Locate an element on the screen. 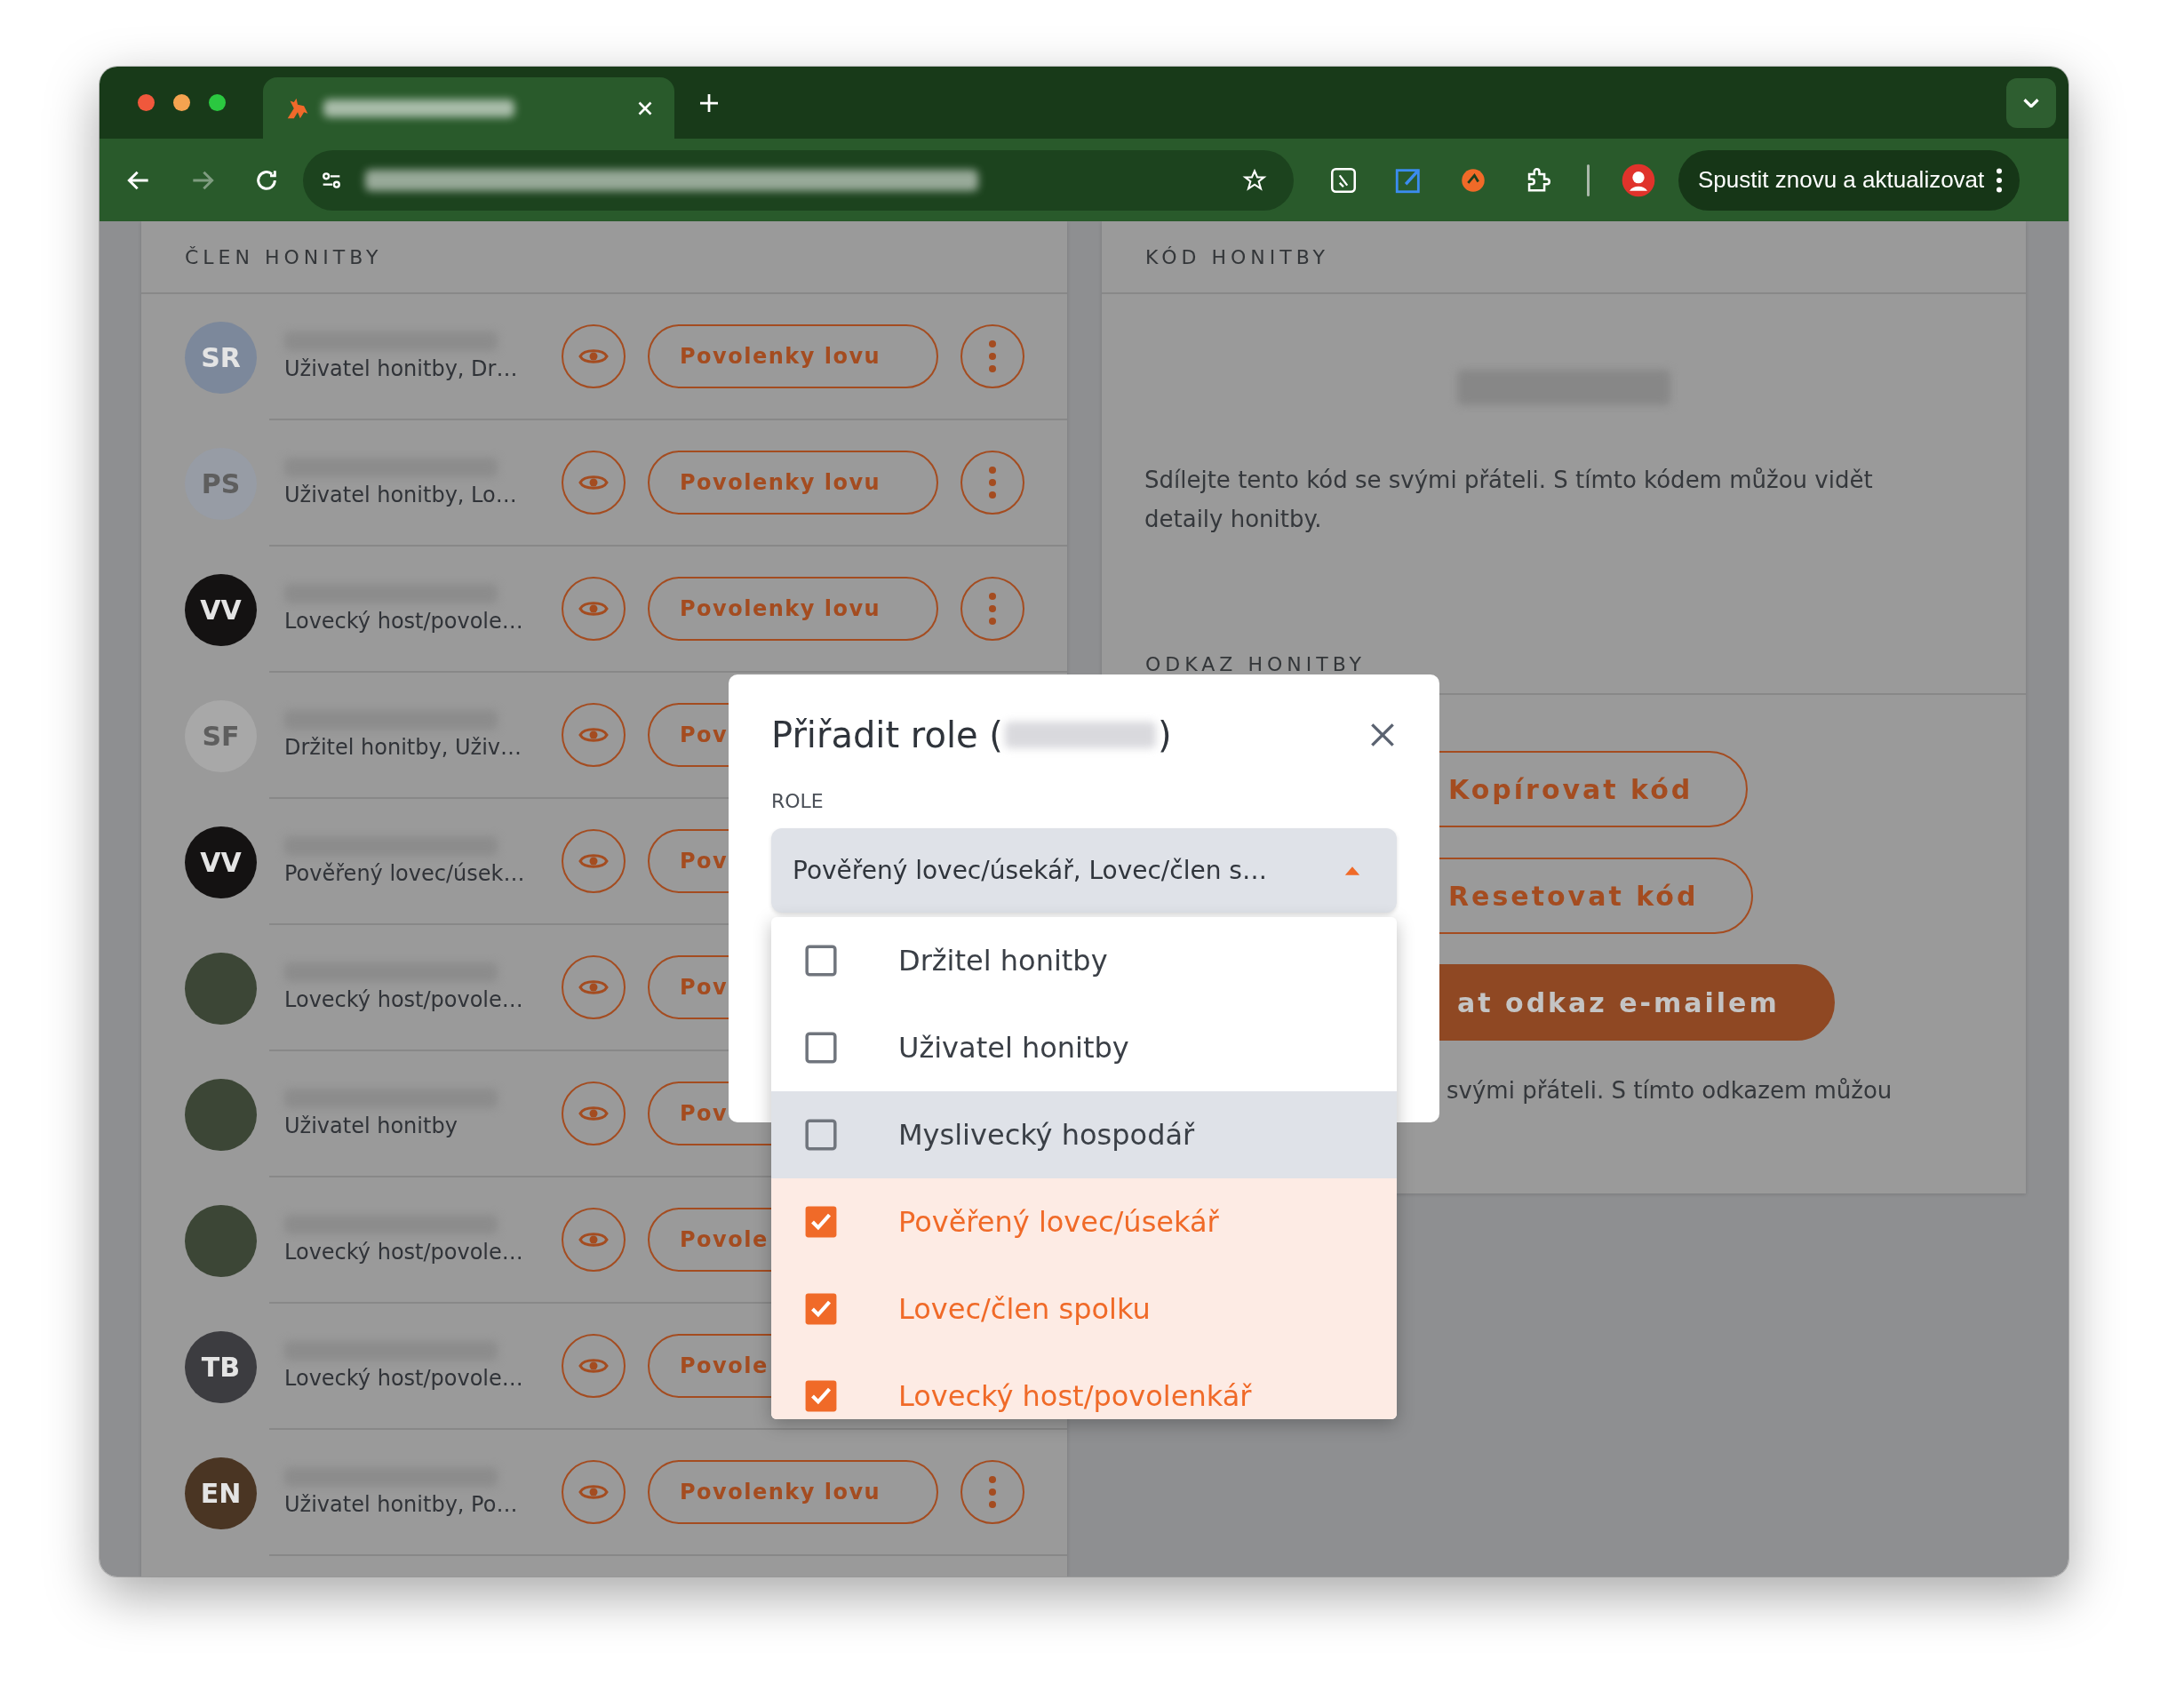 This screenshot has width=2168, height=1708. dialog-title: Přiřadit role ( is located at coordinates (887, 734).